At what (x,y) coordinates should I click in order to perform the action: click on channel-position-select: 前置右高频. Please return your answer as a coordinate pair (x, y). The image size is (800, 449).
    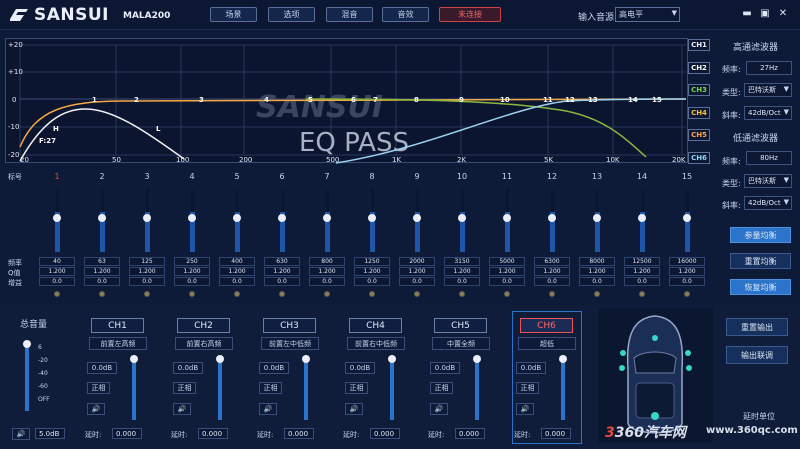
    Looking at the image, I should click on (204, 343).